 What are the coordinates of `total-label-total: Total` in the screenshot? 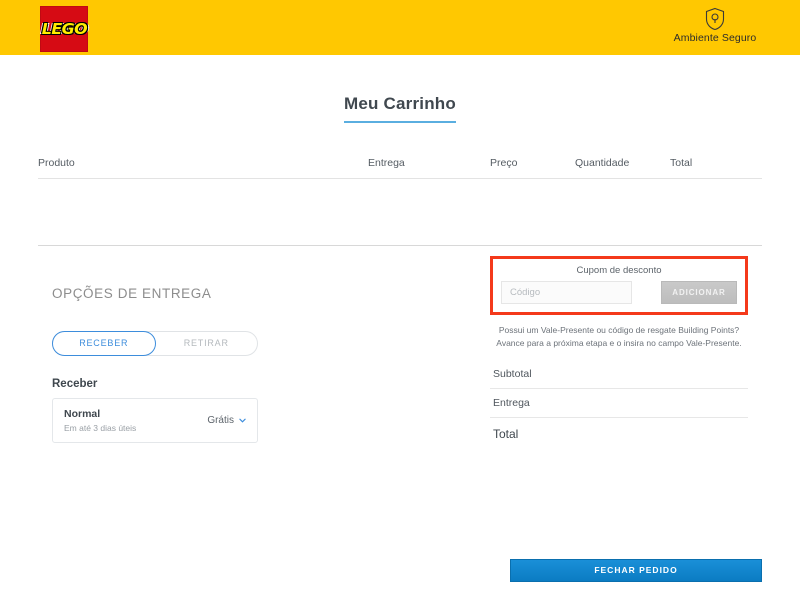 It's located at (506, 433).